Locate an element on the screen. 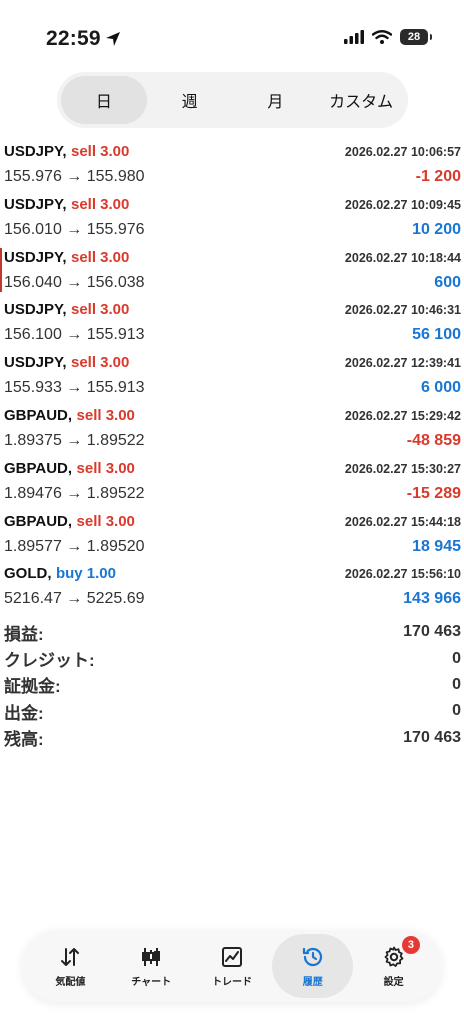  status-icons: 28 is located at coordinates (388, 37).